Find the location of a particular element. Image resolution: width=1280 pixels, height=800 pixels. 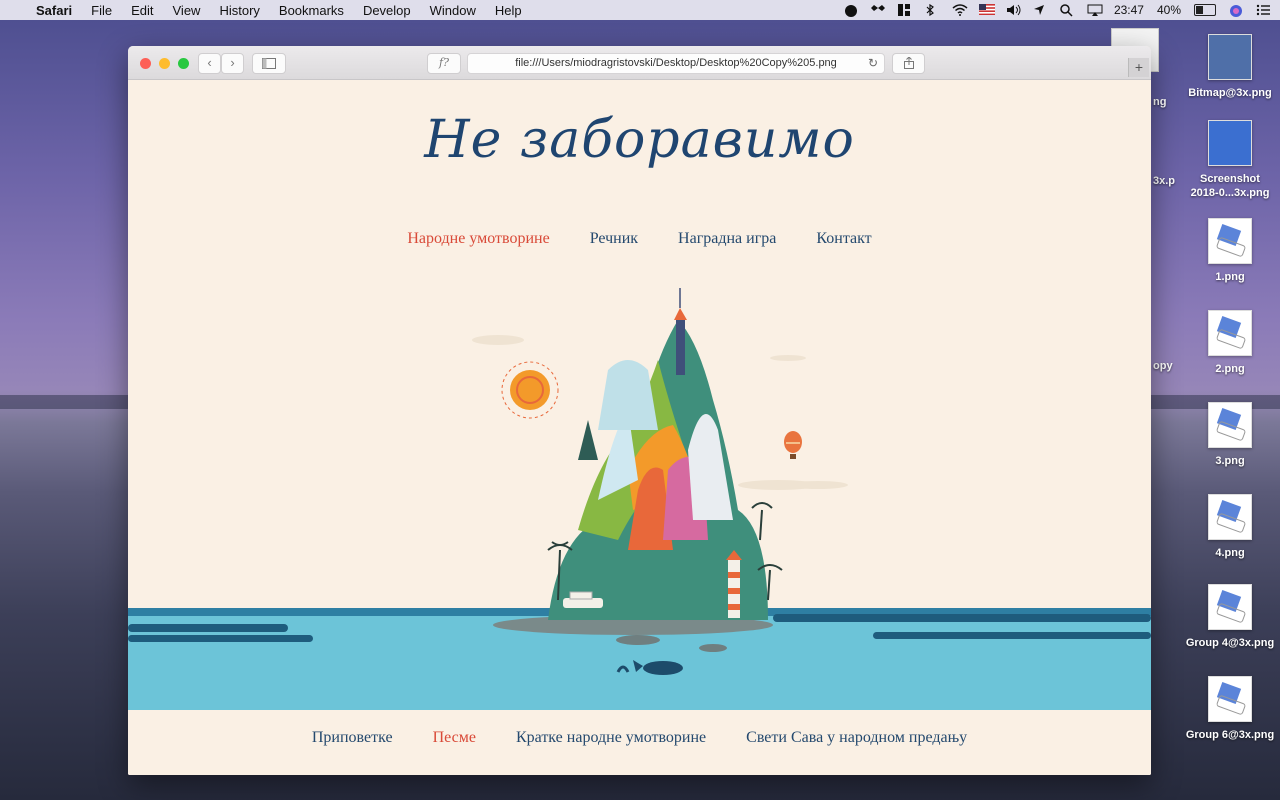

chevron-left-icon: ‹ is located at coordinates (209, 62).